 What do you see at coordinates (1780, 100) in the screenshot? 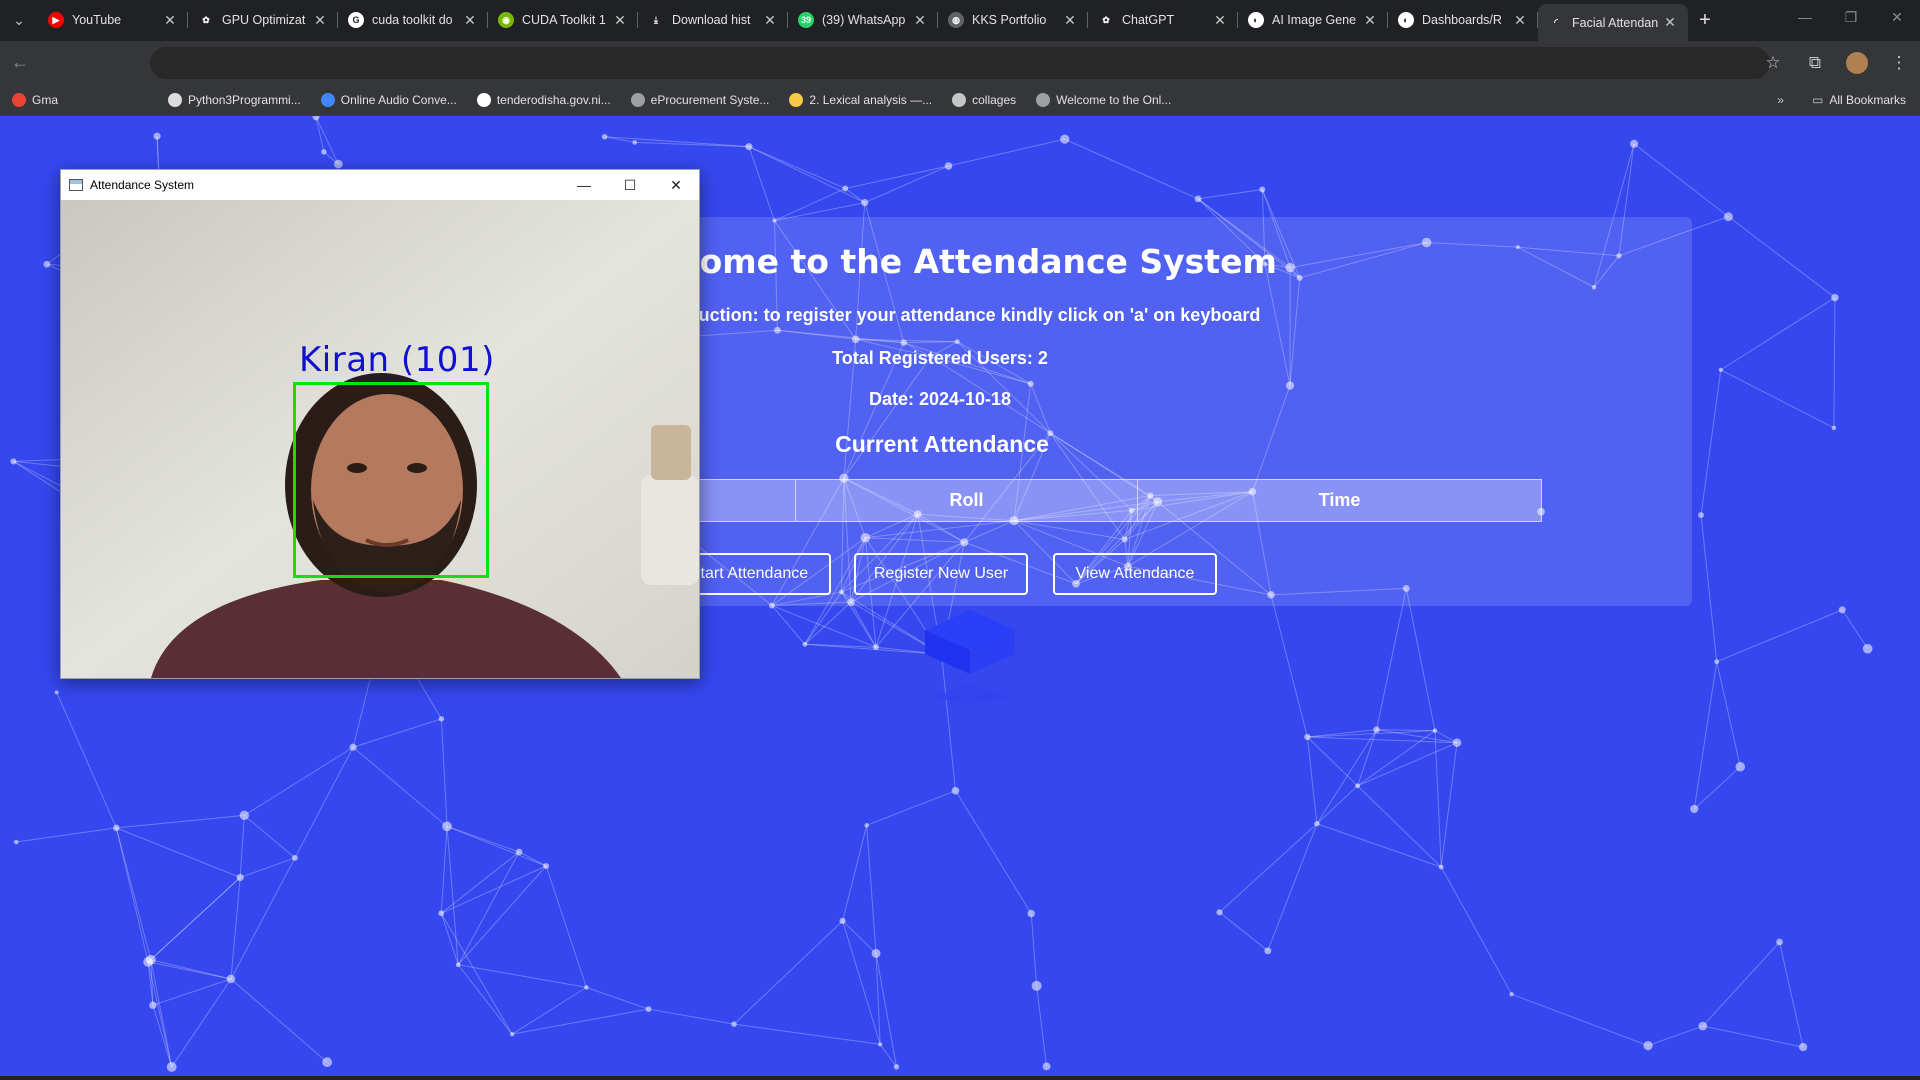
I see `bookmarks-overflow-icon: »` at bounding box center [1780, 100].